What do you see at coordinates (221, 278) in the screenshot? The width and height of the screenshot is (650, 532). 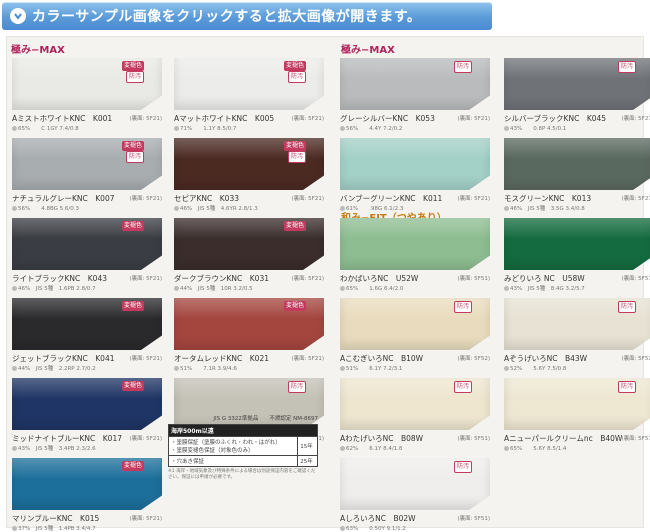 I see `swatch-name: ダークブラウンKNC K031` at bounding box center [221, 278].